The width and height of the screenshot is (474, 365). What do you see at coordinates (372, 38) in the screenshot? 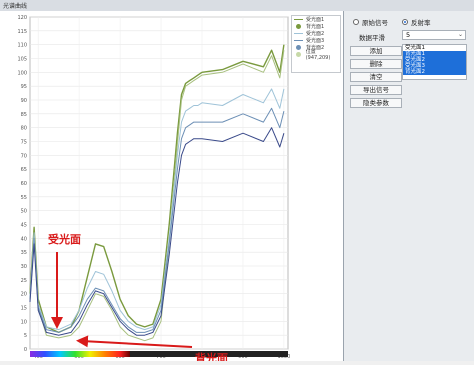
I see `smooth-label: 数据平滑` at bounding box center [372, 38].